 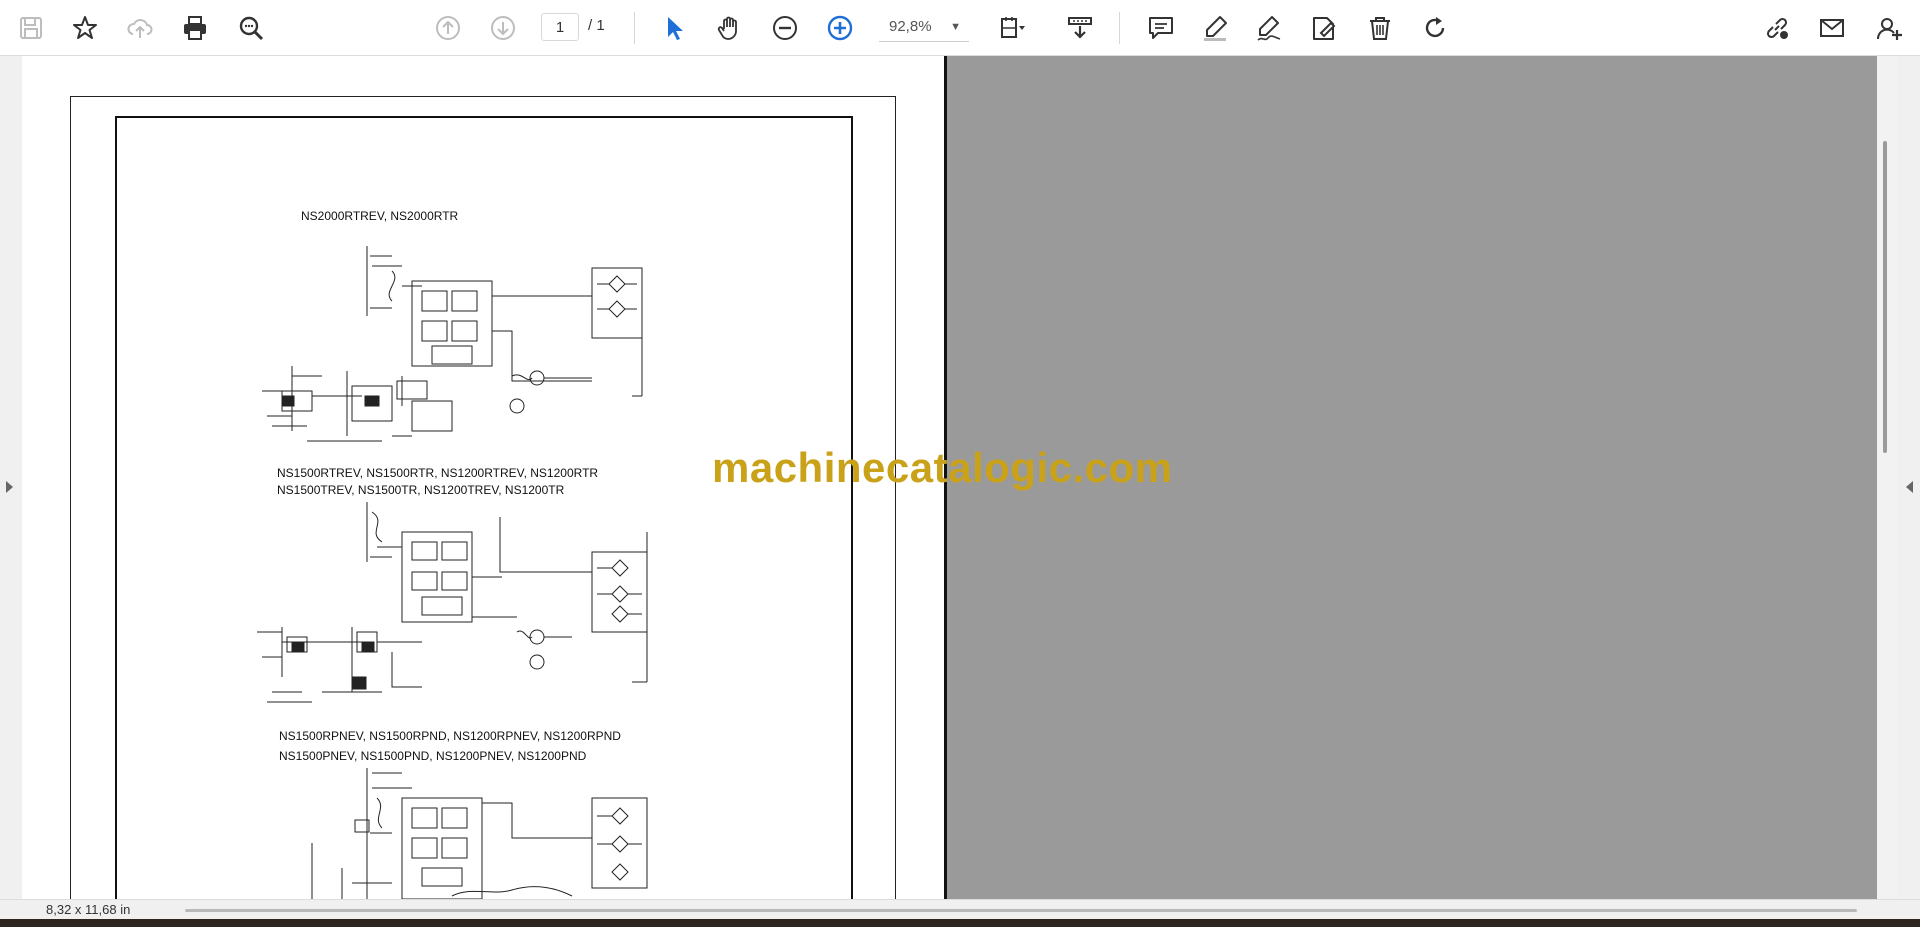 What do you see at coordinates (140, 28) in the screenshot?
I see `cloud-upload-icon` at bounding box center [140, 28].